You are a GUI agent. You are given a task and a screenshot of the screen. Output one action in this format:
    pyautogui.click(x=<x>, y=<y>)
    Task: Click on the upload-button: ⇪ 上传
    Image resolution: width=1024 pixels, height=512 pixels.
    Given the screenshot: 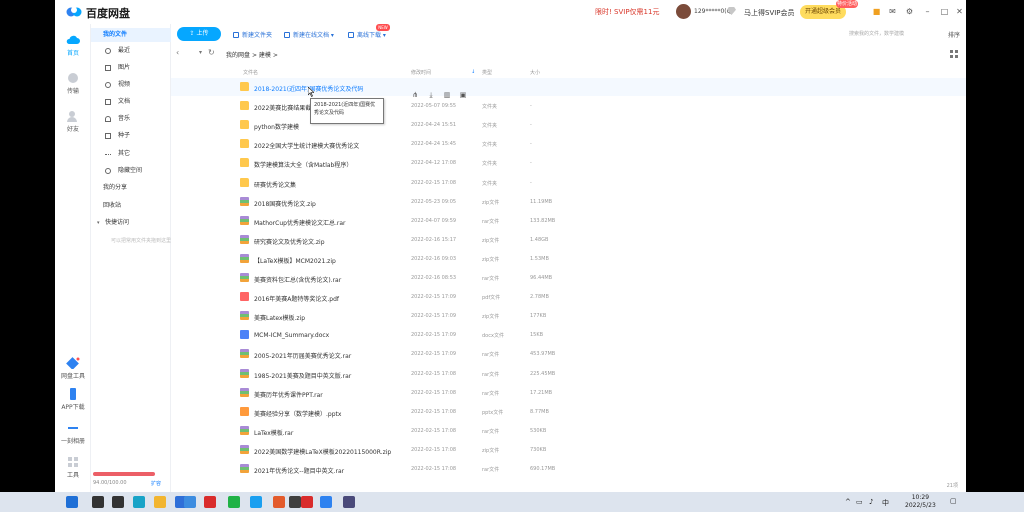 What is the action you would take?
    pyautogui.click(x=199, y=34)
    